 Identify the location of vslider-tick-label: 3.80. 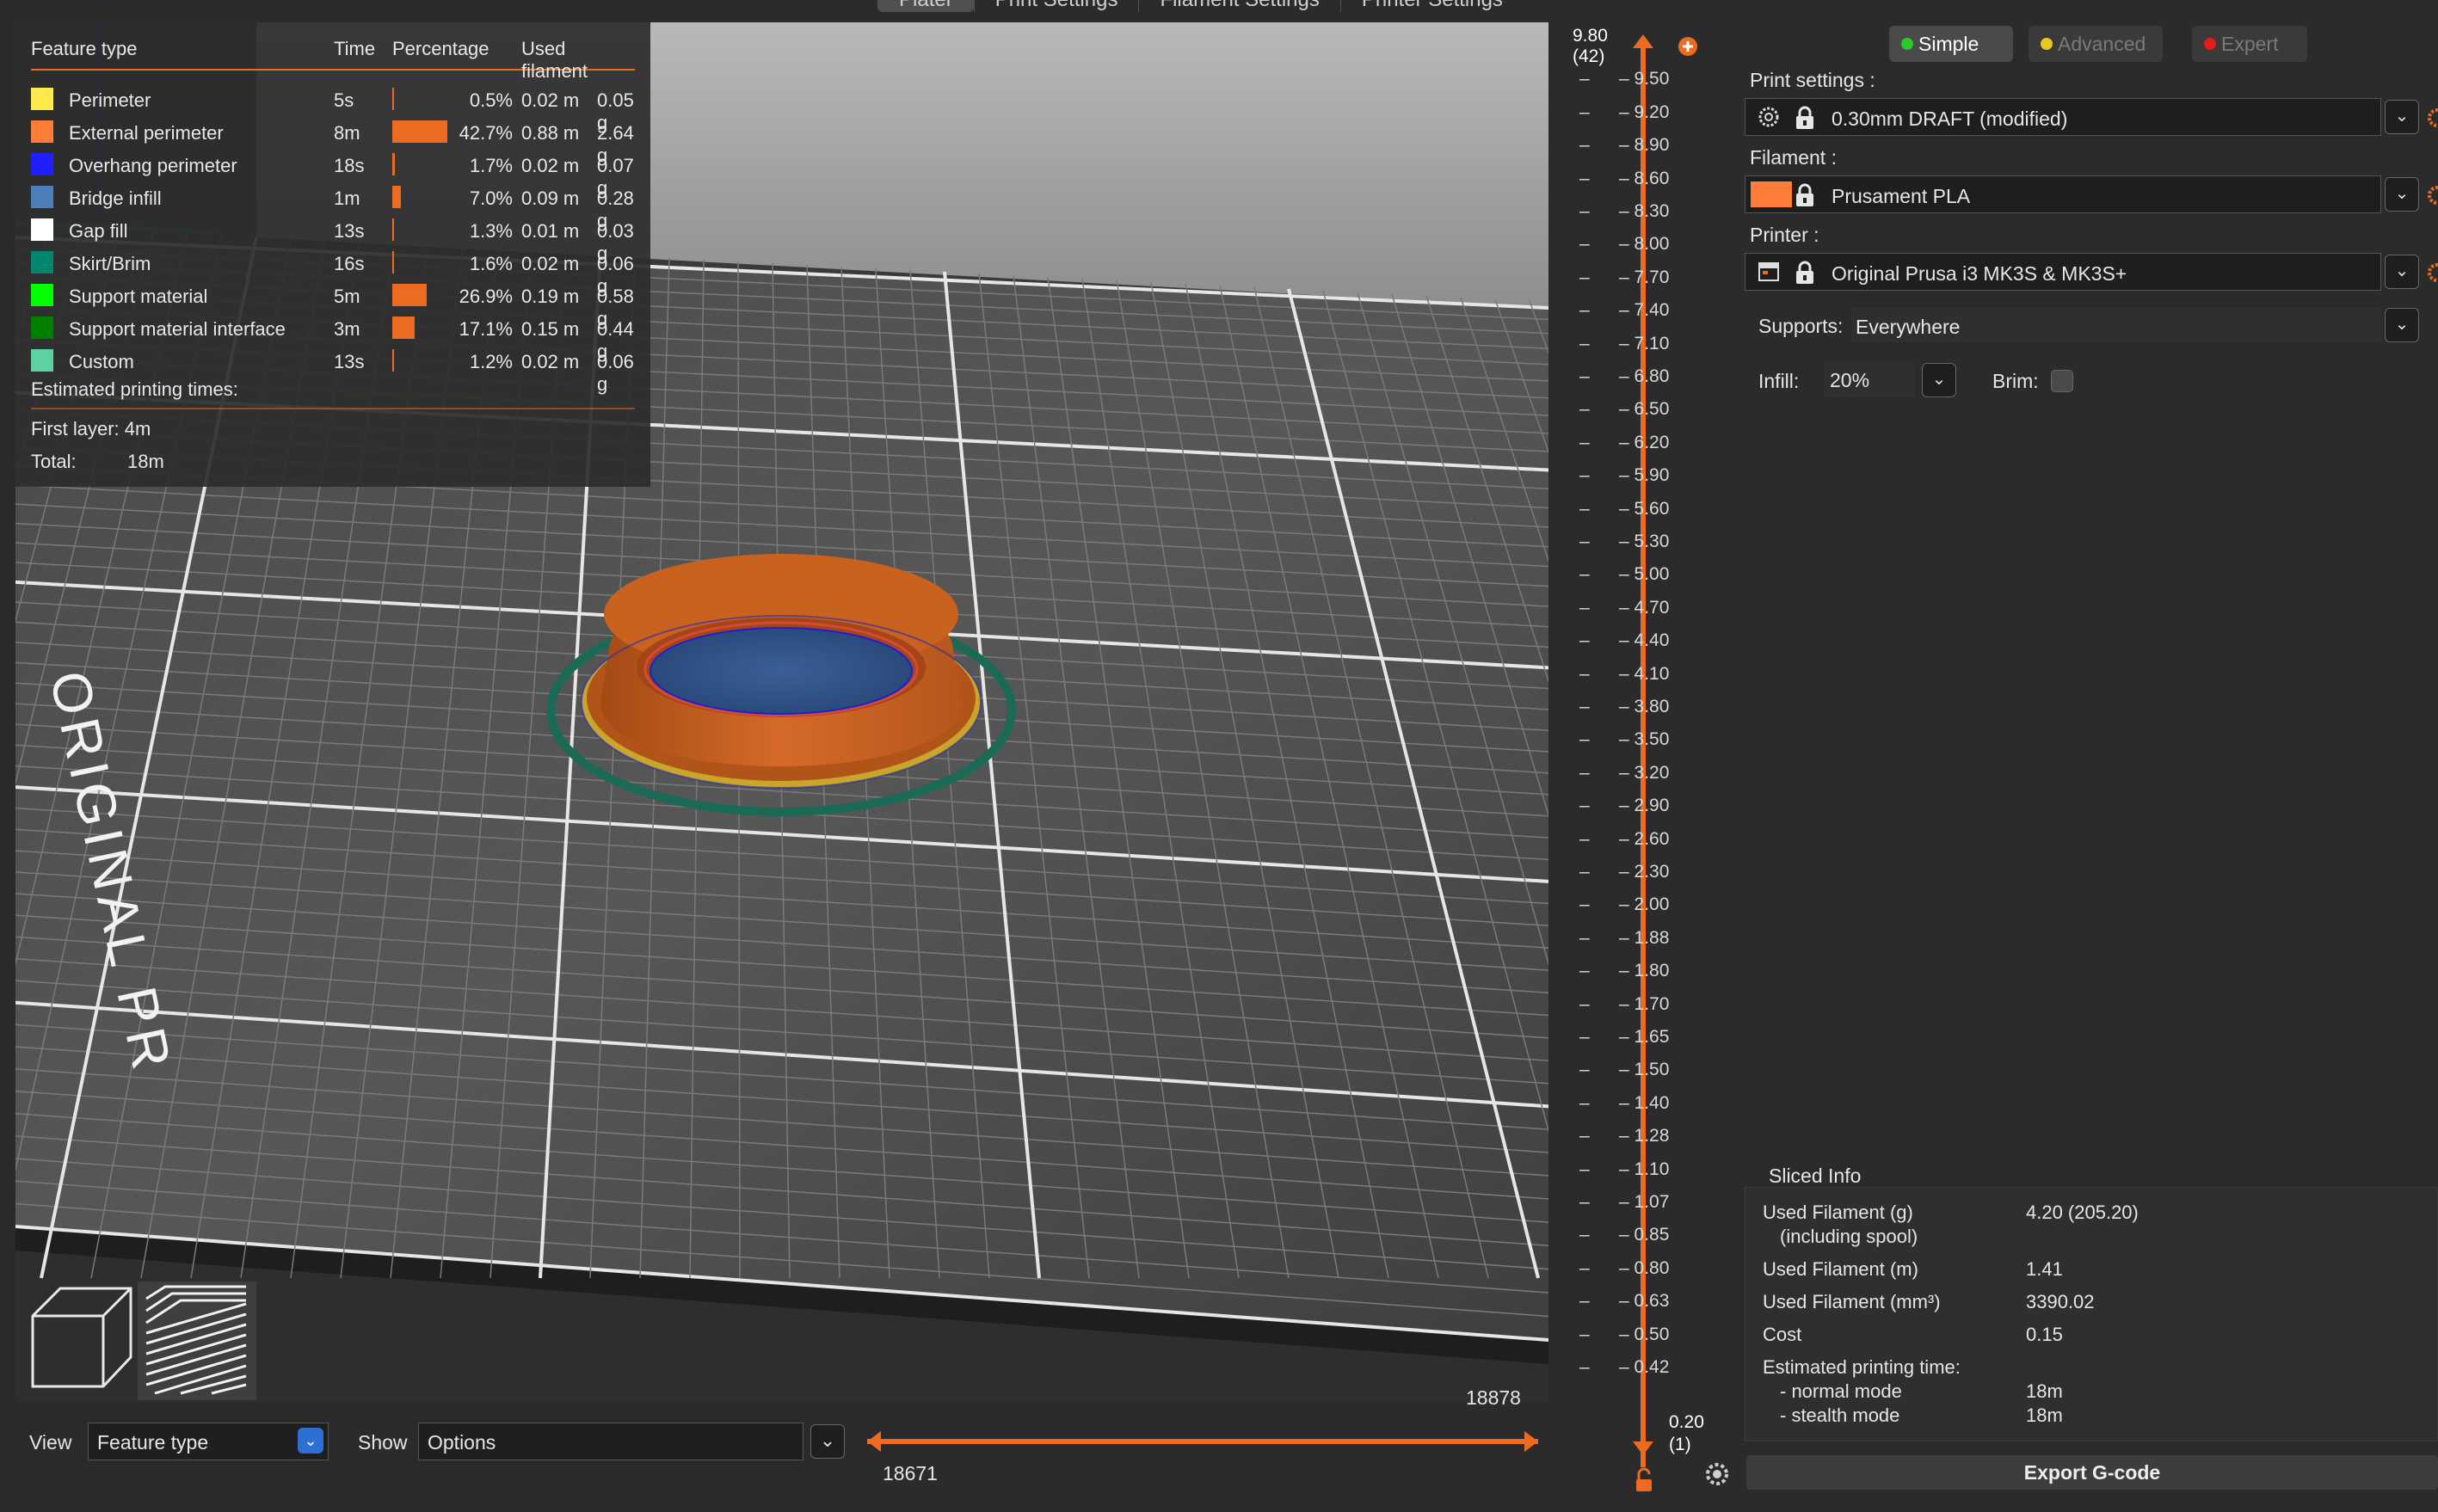
(1652, 707).